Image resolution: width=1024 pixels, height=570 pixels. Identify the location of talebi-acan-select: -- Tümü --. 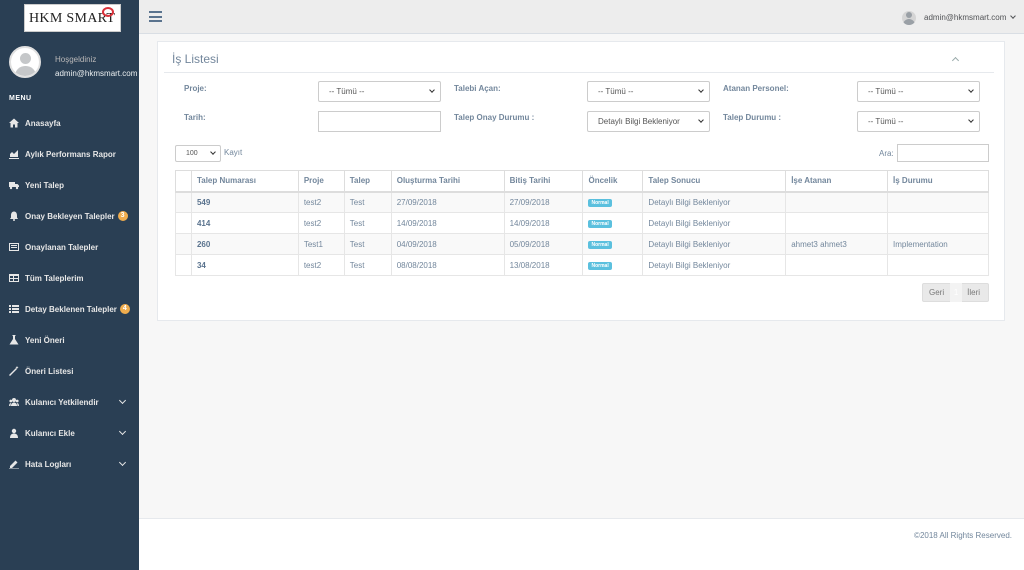
(648, 91).